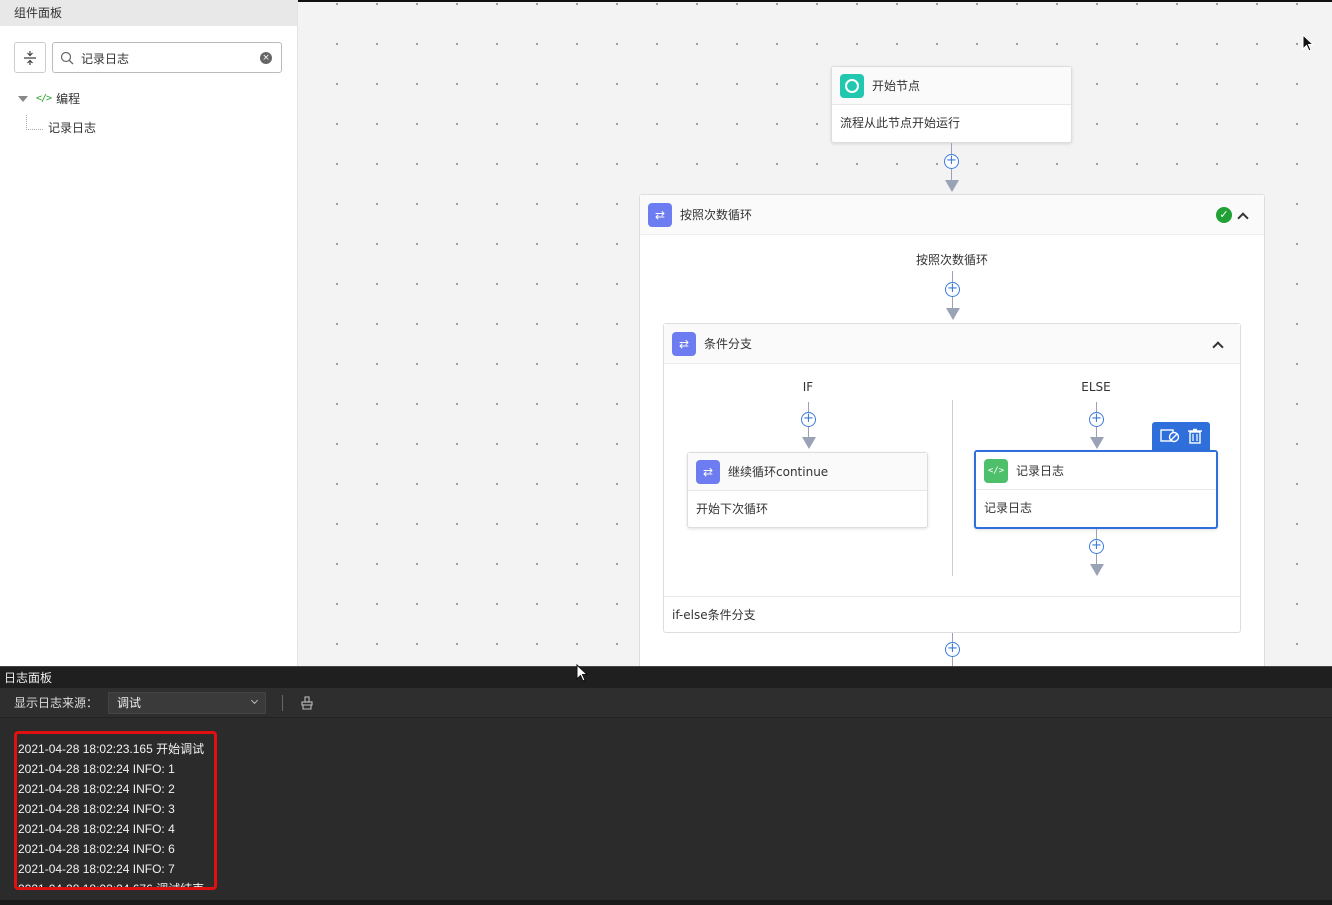  What do you see at coordinates (187, 702) in the screenshot?
I see `log-source-select: 调试` at bounding box center [187, 702].